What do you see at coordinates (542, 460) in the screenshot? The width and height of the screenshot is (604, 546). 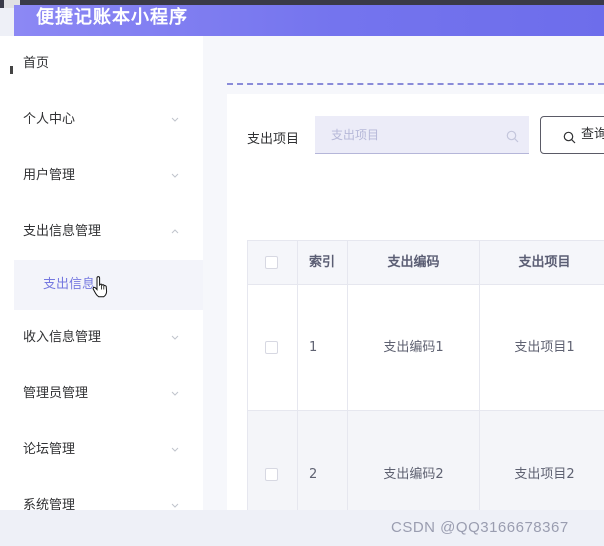 I see `table-cell: 支出项目2` at bounding box center [542, 460].